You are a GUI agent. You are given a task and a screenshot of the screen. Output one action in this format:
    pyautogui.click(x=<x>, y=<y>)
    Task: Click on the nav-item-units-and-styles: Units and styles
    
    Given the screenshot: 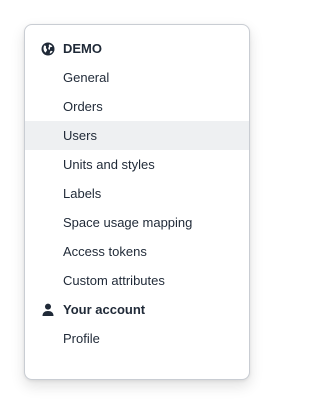 What is the action you would take?
    pyautogui.click(x=137, y=164)
    